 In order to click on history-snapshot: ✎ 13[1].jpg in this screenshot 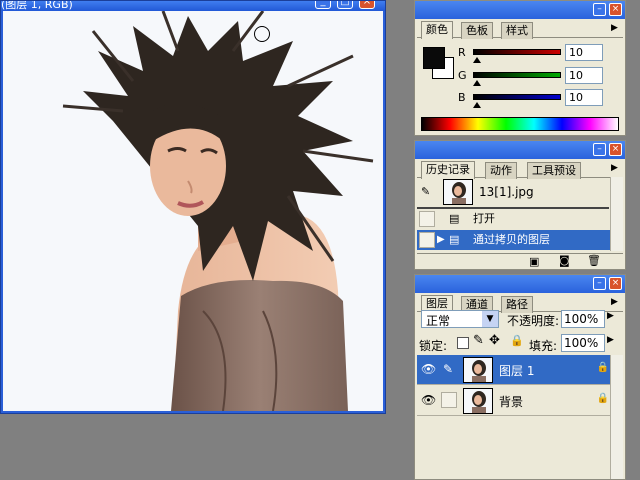, I will do `click(513, 193)`.